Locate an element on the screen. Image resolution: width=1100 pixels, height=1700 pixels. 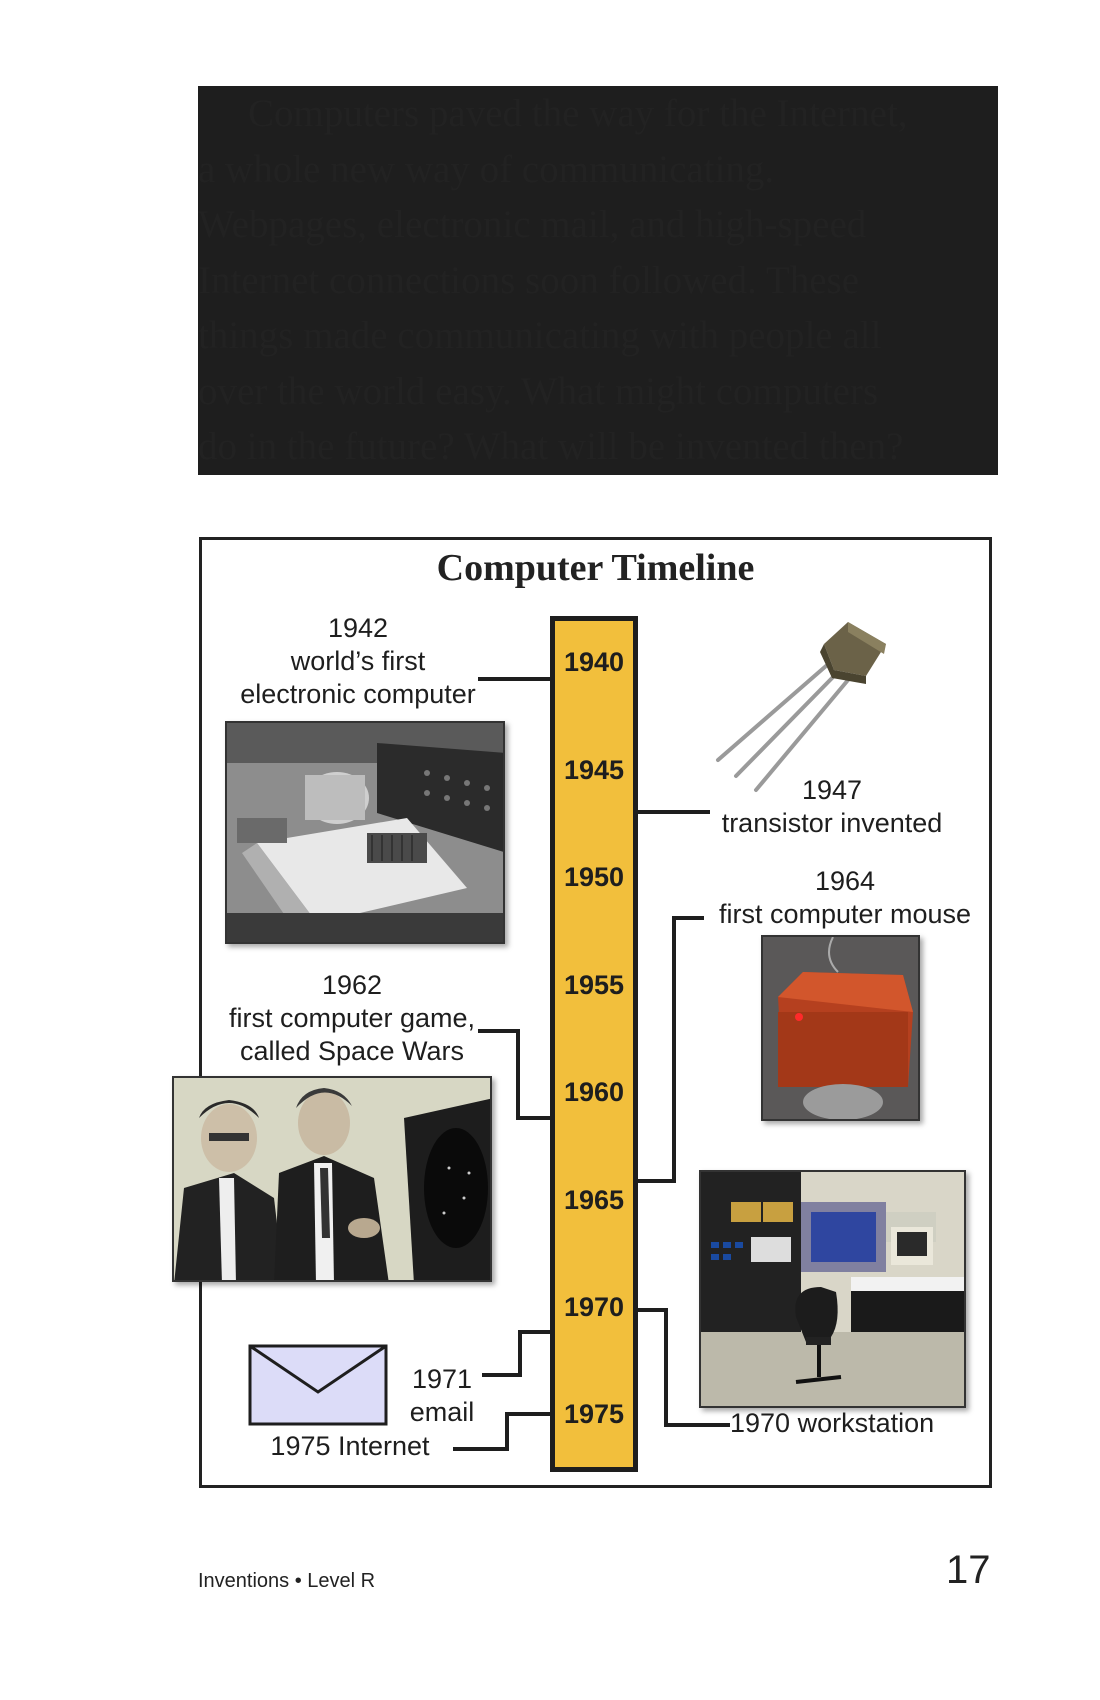
year-label: 1945 is located at coordinates (594, 770).